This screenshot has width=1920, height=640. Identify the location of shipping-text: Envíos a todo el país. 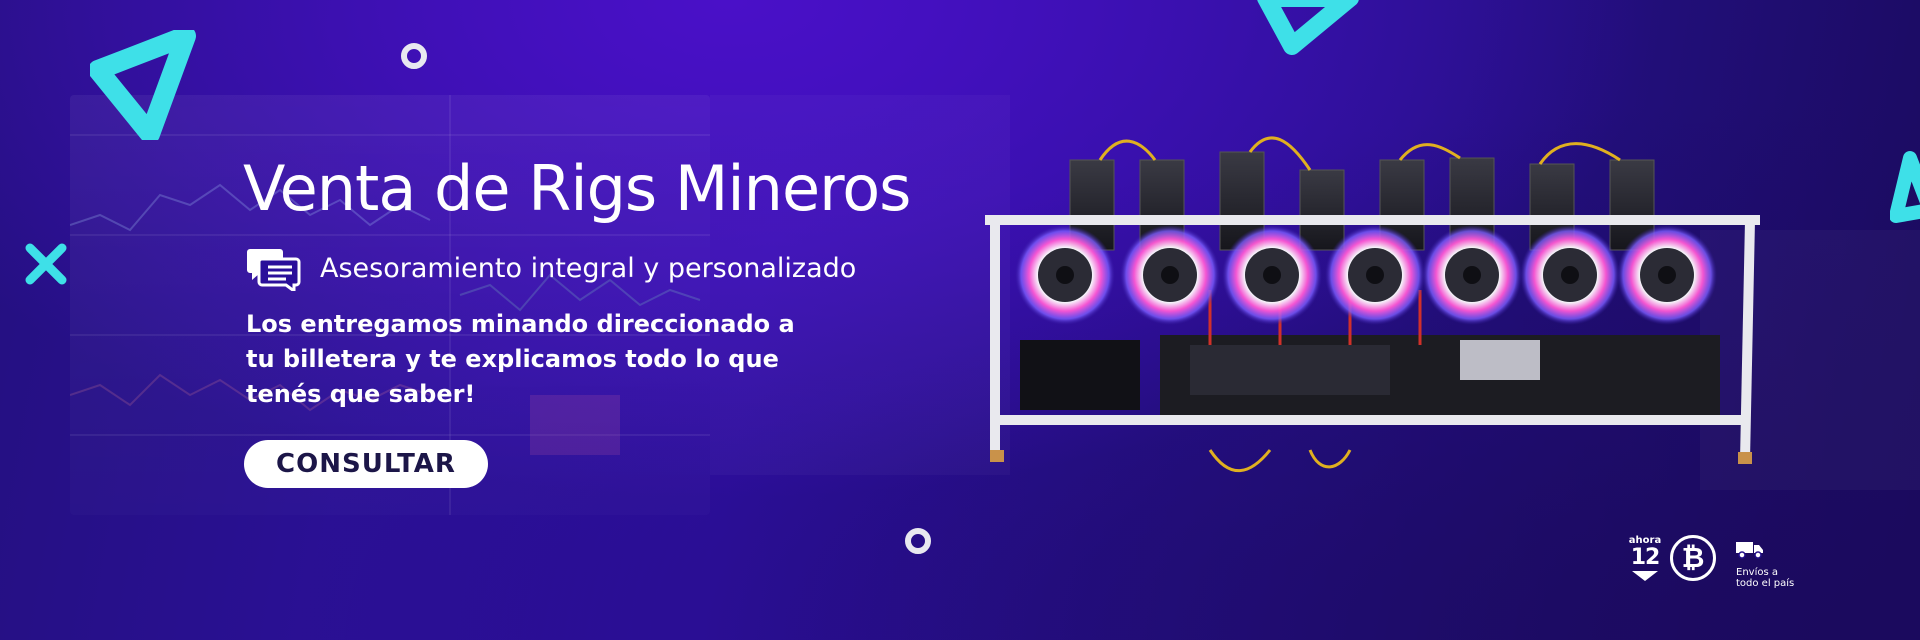
(1765, 578).